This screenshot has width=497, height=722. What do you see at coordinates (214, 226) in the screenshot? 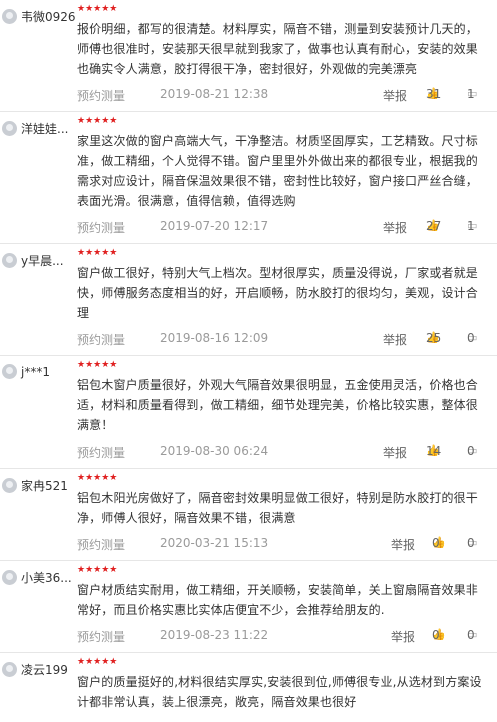
I see `review-date: 2019-07-20 12:17` at bounding box center [214, 226].